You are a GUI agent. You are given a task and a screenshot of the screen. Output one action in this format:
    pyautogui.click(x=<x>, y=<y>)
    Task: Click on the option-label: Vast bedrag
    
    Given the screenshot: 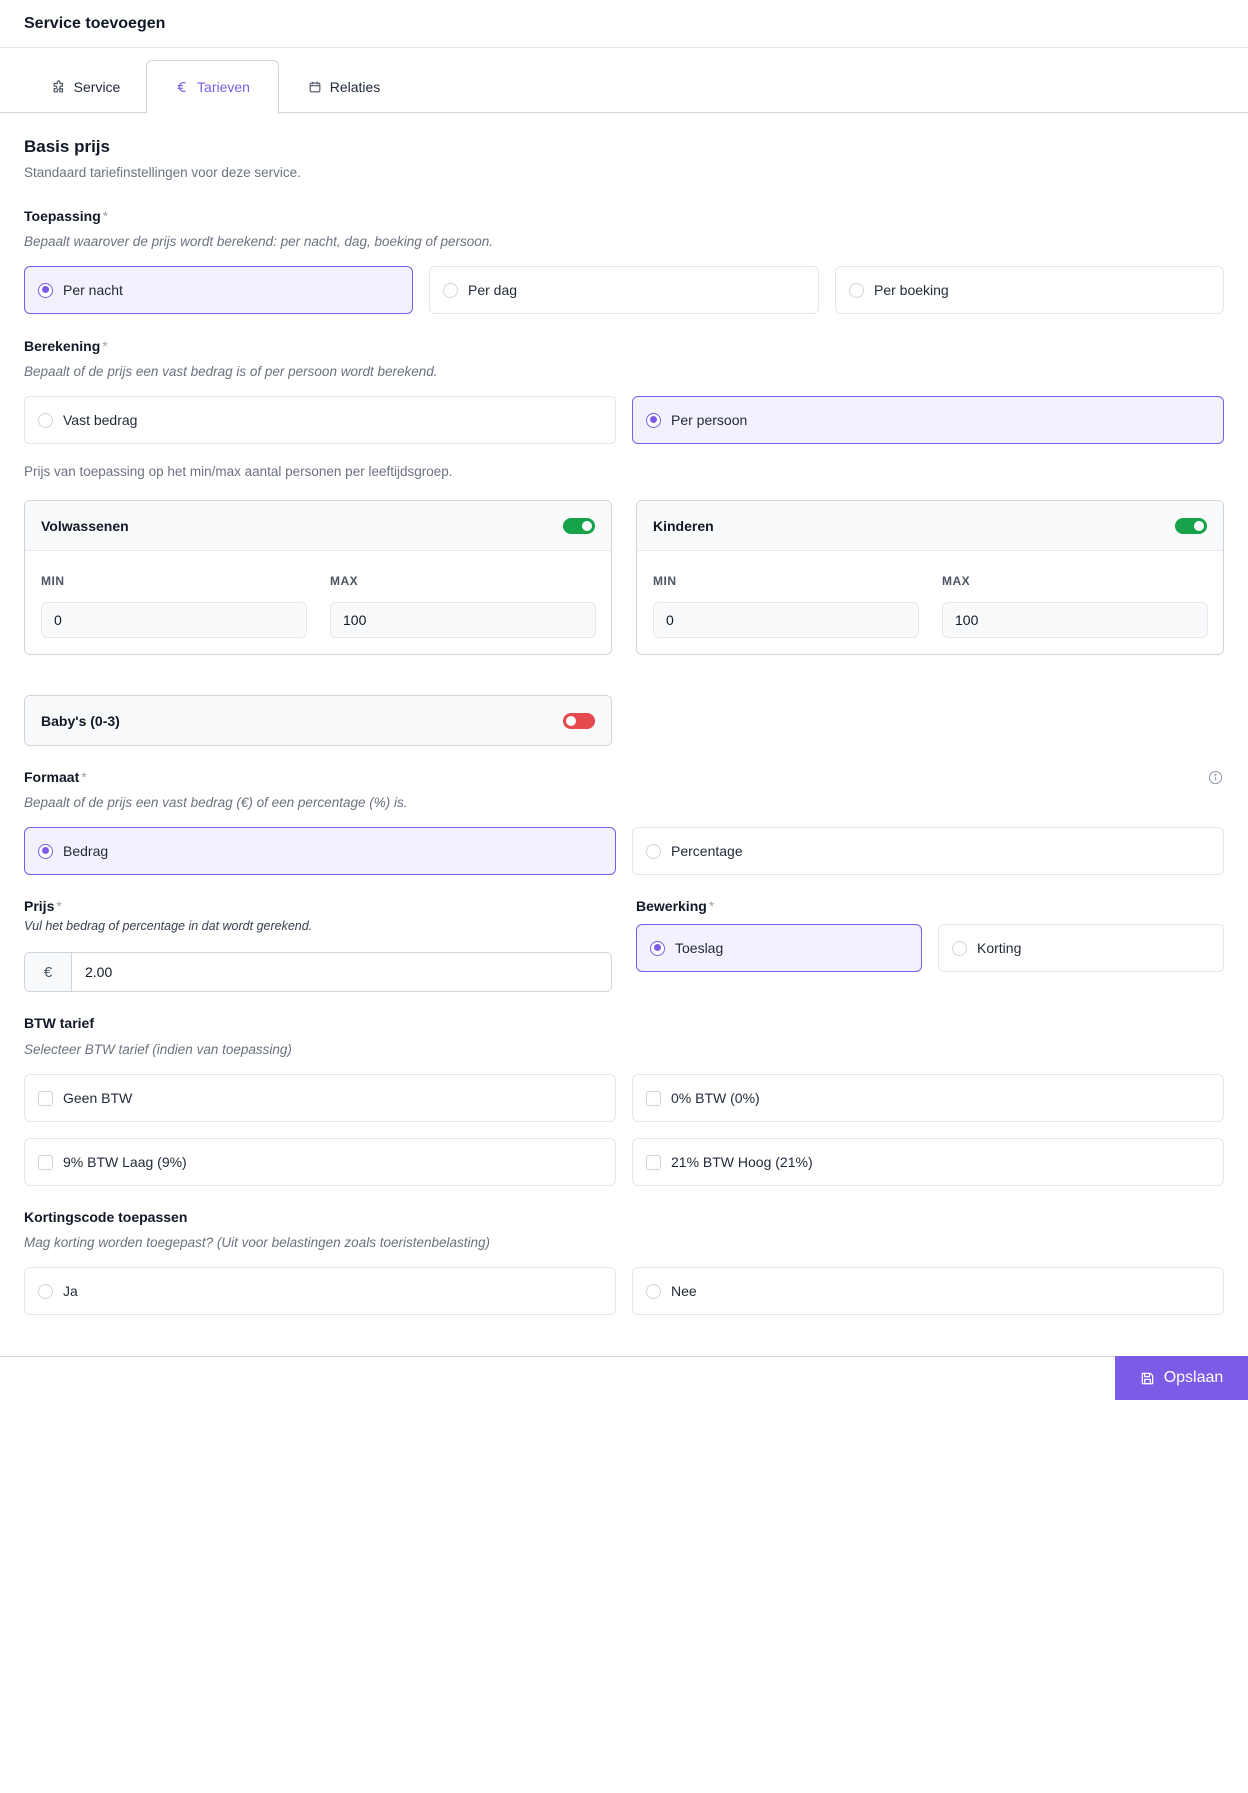 What is the action you would take?
    pyautogui.click(x=100, y=420)
    